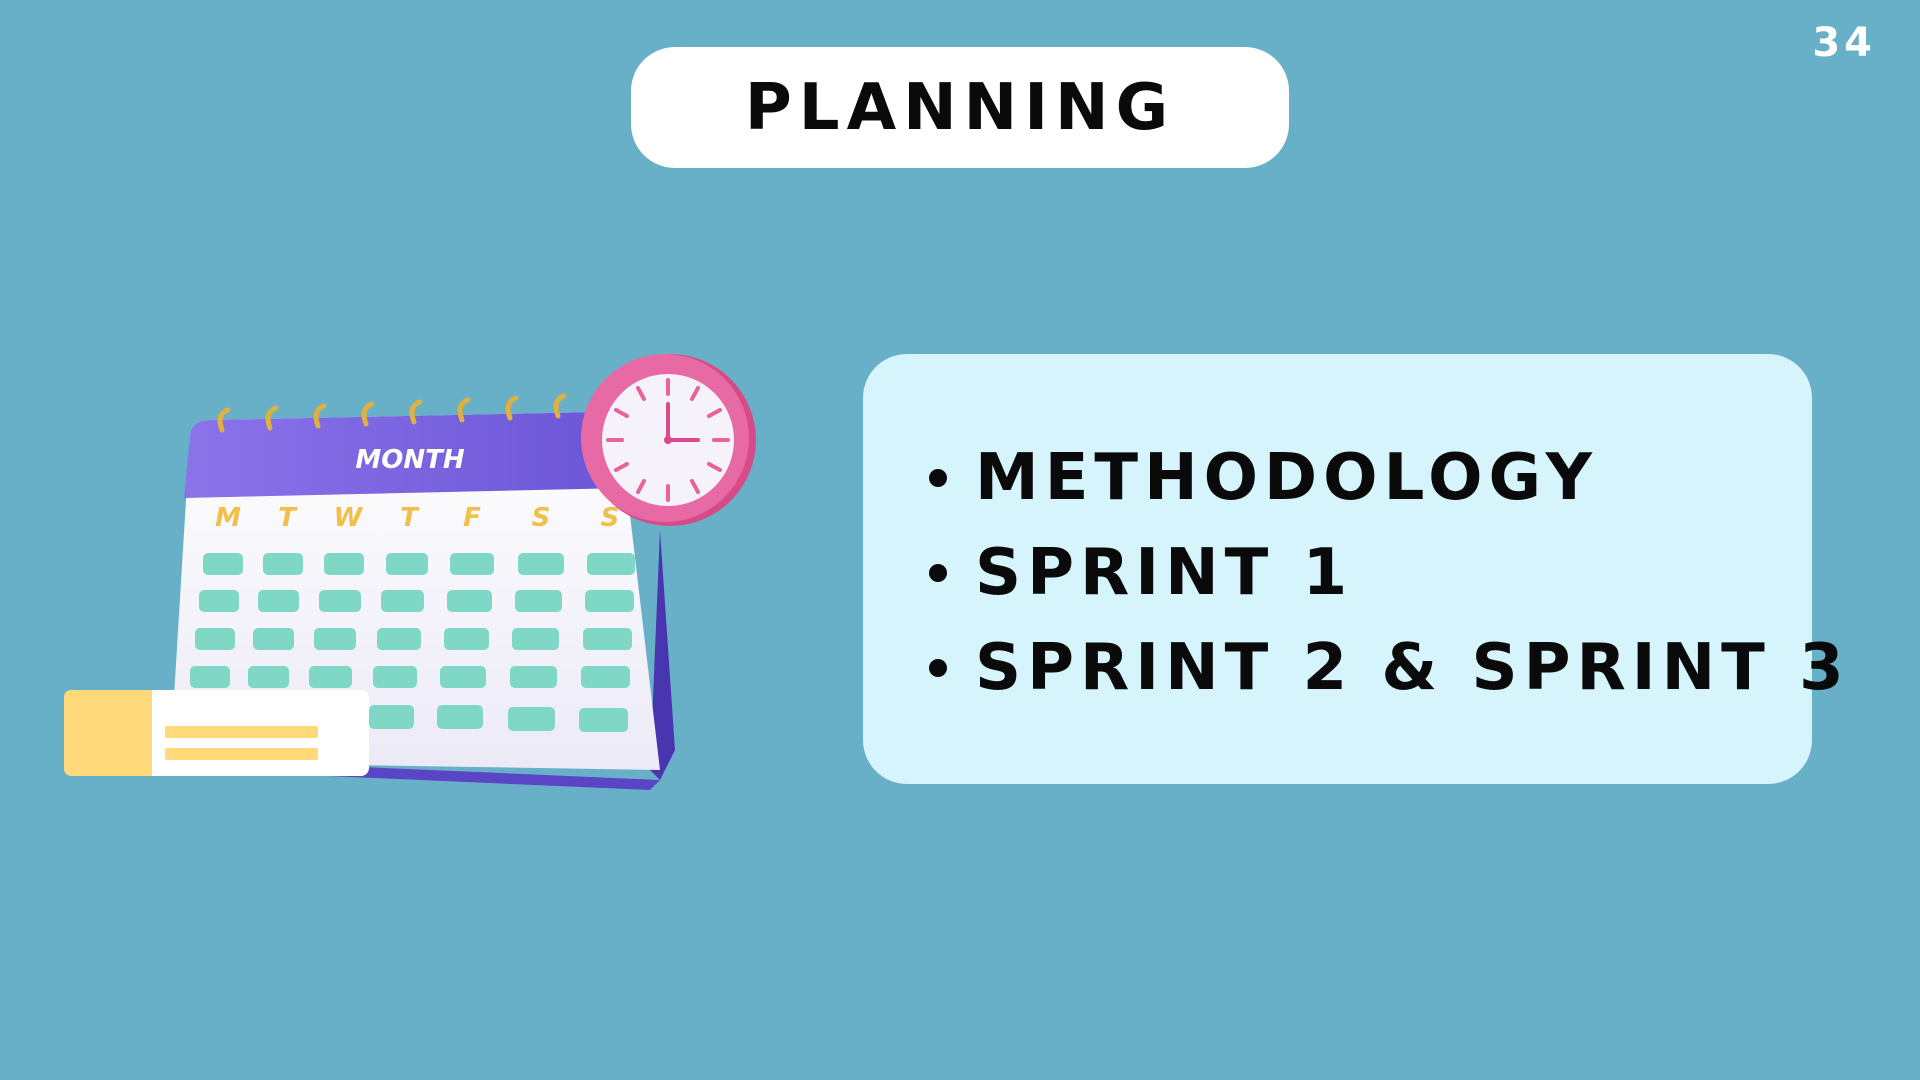 The width and height of the screenshot is (1920, 1080). Describe the element at coordinates (1844, 43) in the screenshot. I see `page-number: 34` at that location.